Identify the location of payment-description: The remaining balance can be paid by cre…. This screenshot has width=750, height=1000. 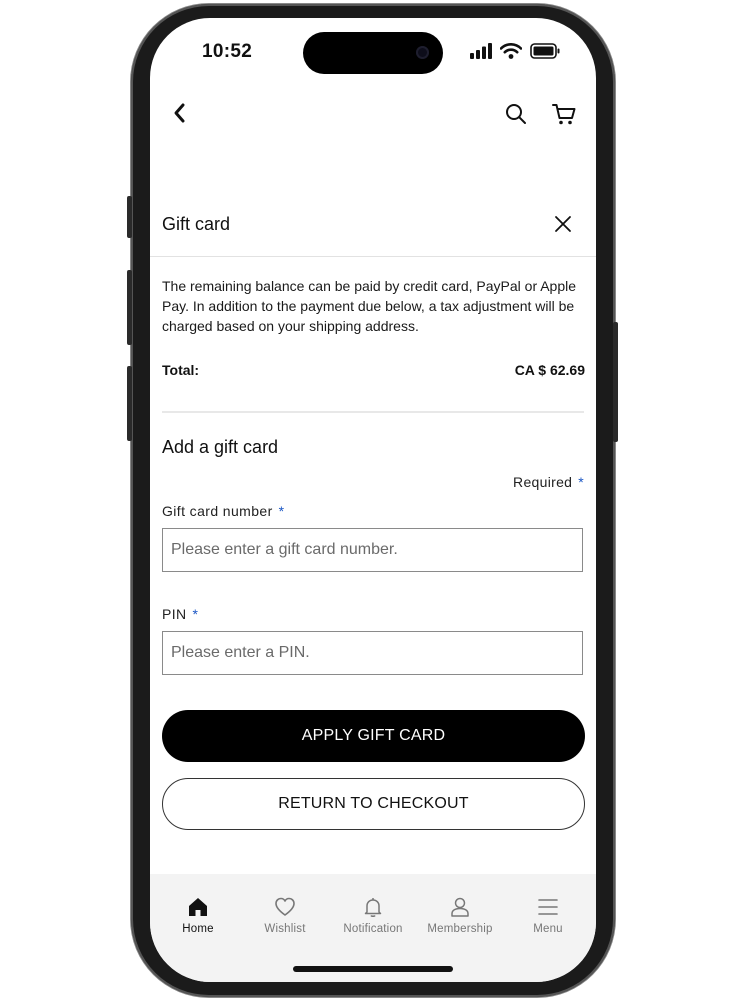
(369, 306).